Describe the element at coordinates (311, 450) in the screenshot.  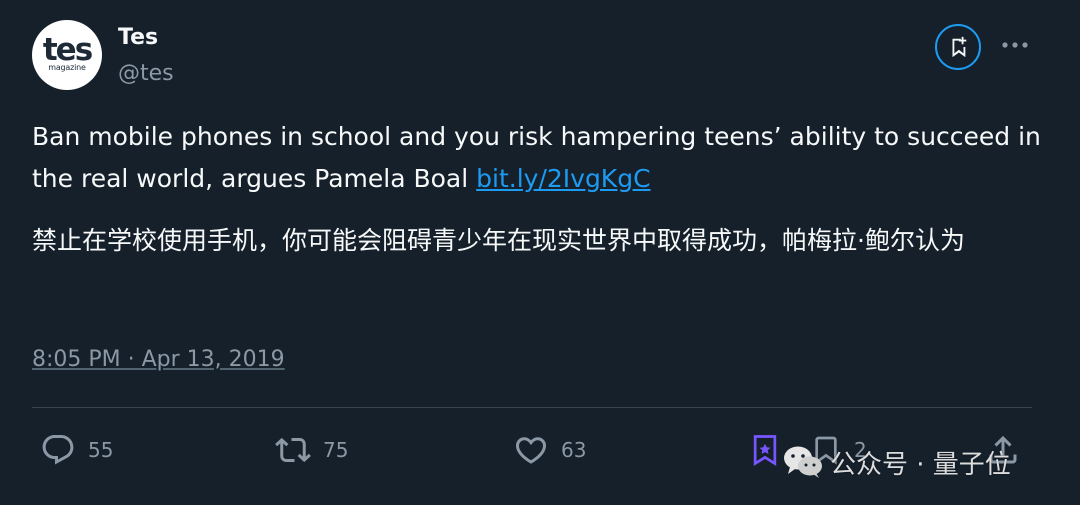
I see `retweet-button: 75` at that location.